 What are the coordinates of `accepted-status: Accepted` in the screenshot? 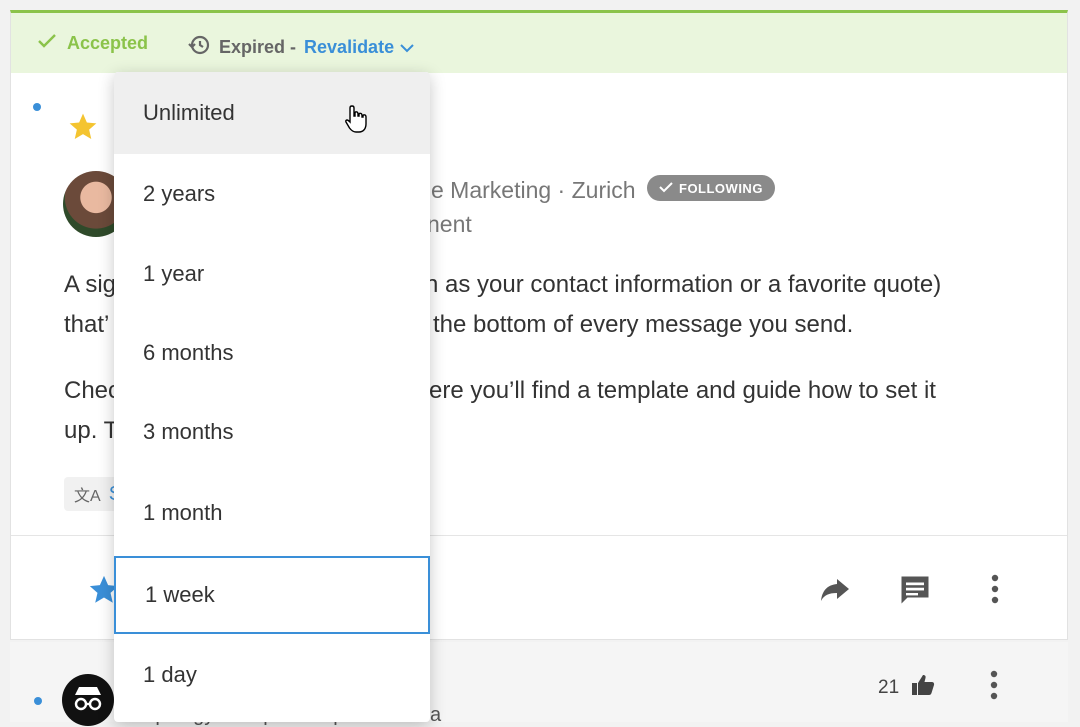 It's located at (92, 43).